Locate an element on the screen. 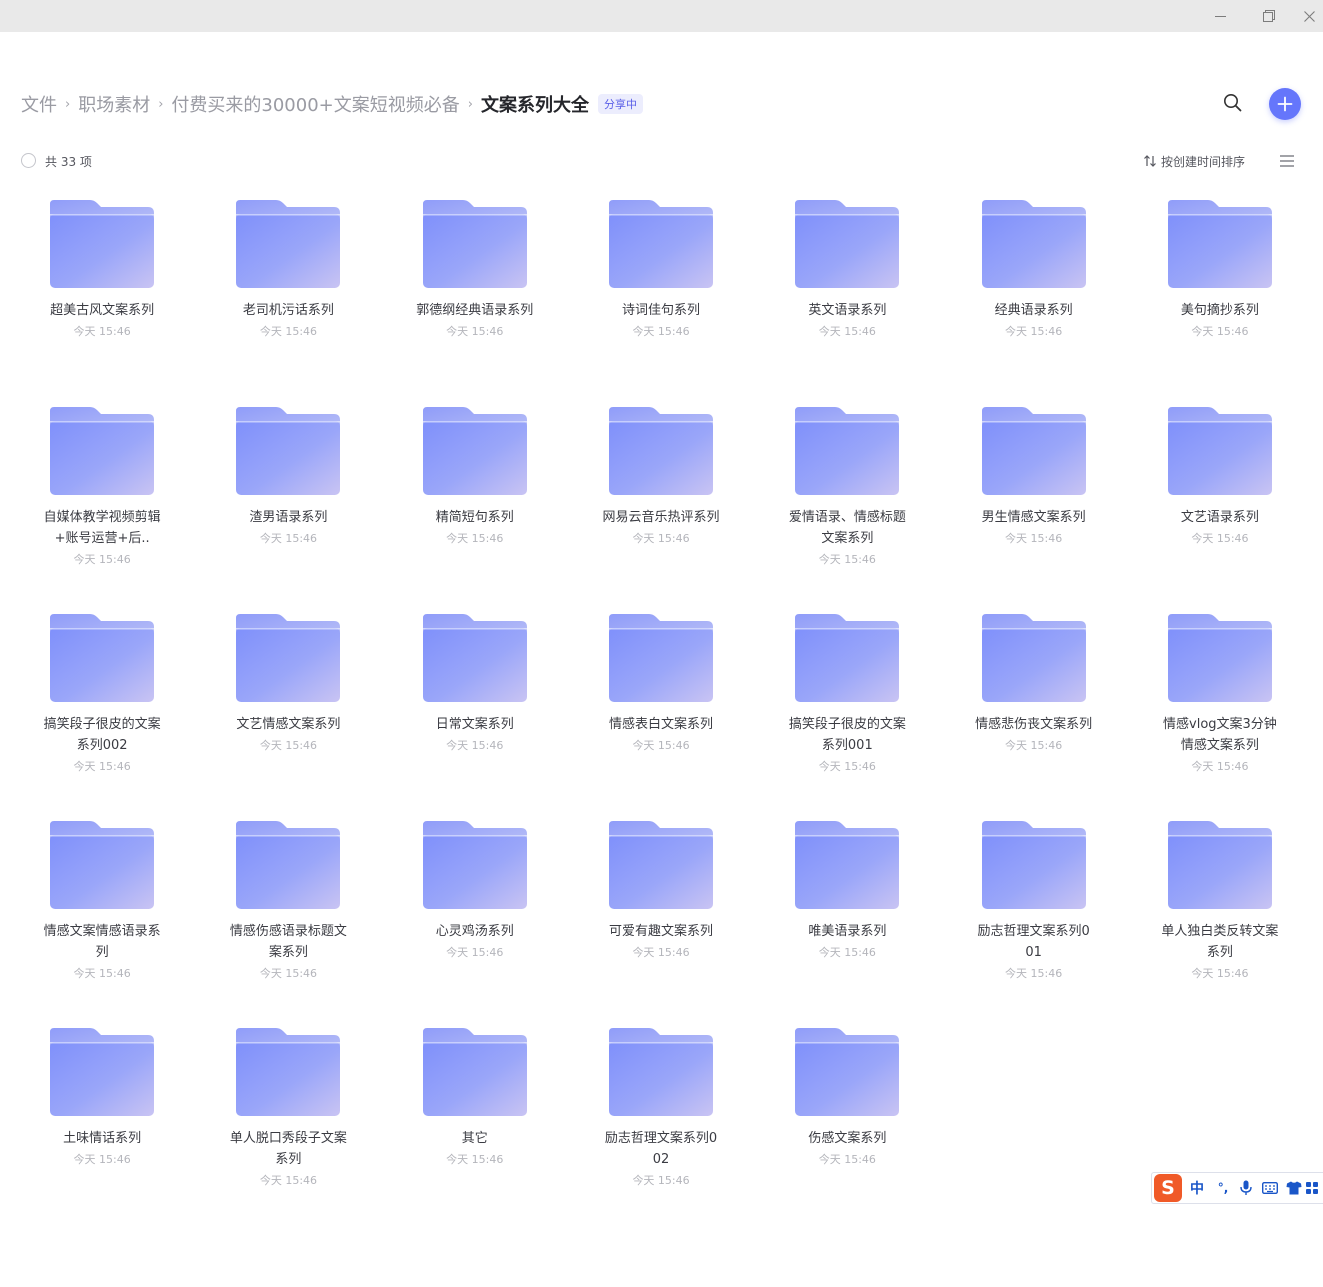  ime-menu-button is located at coordinates (1313, 1188).